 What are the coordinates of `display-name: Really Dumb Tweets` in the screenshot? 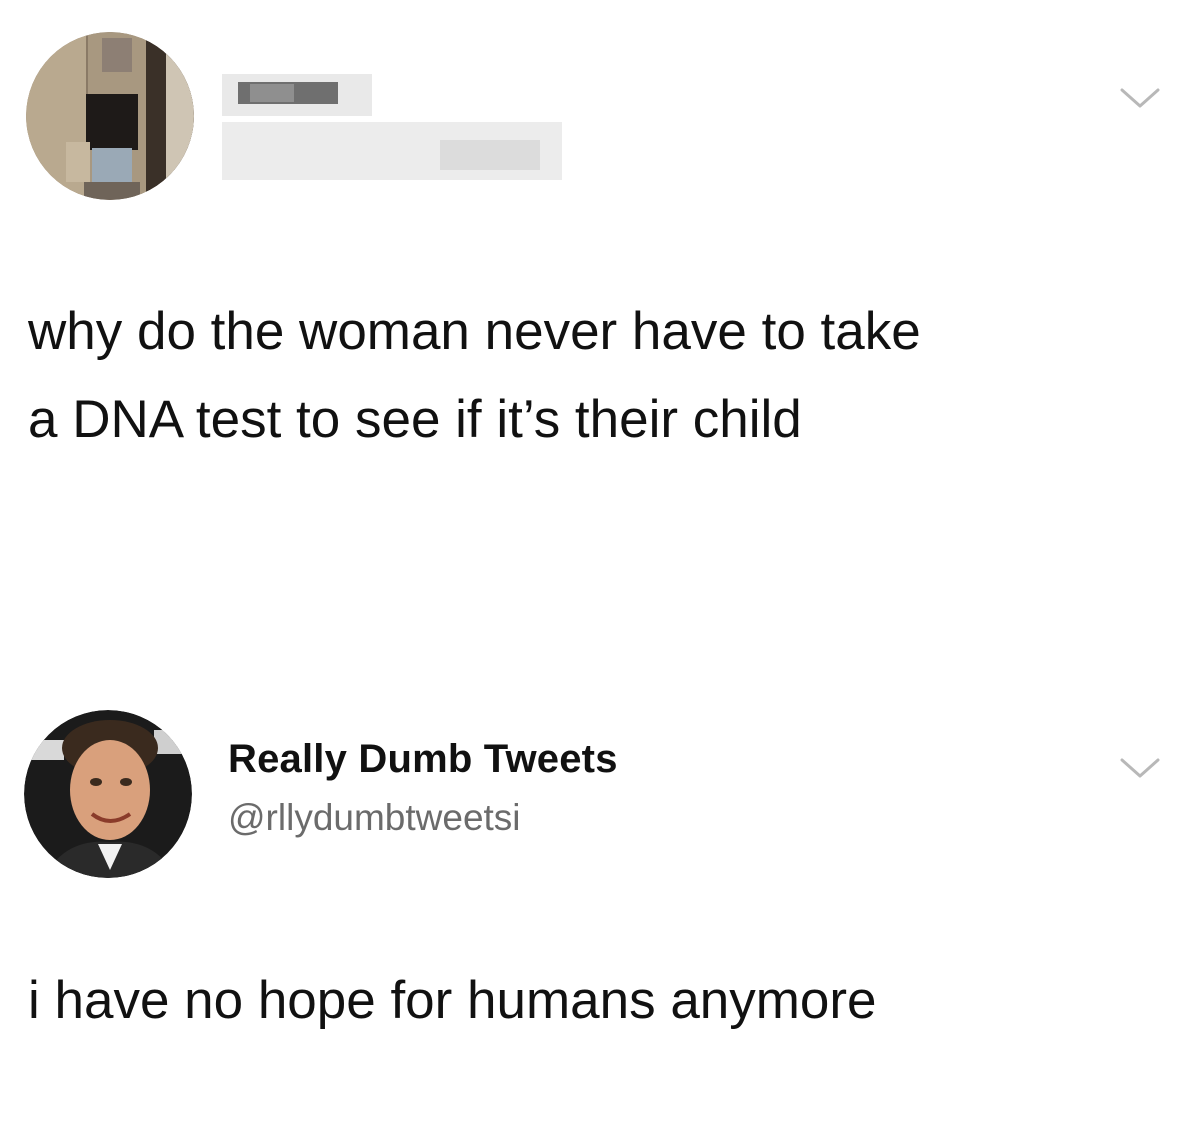 It's located at (423, 759).